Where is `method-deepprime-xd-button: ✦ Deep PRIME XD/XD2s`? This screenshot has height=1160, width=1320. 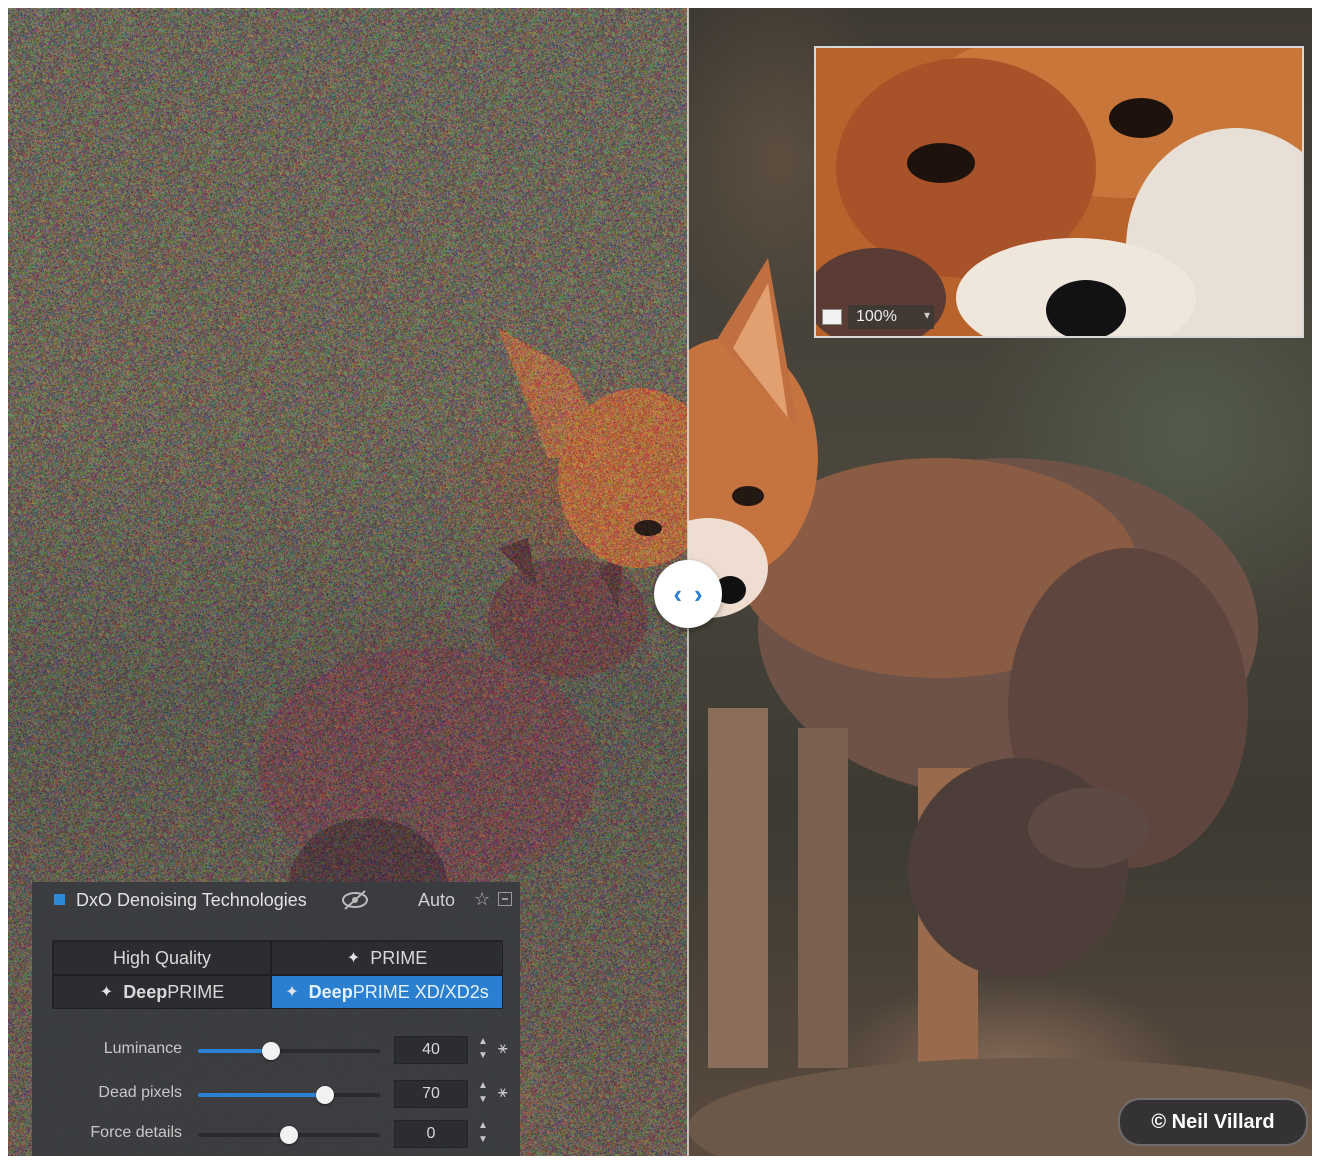 method-deepprime-xd-button: ✦ Deep PRIME XD/XD2s is located at coordinates (387, 992).